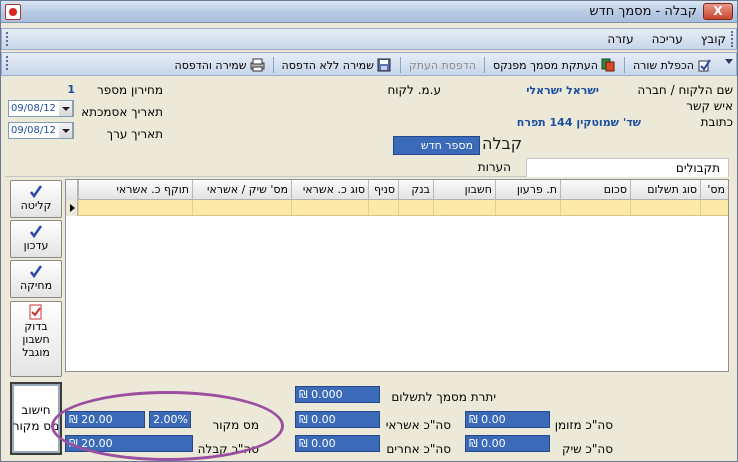 This screenshot has height=462, width=738. I want to click on check-total-label: סה"כ שיק, so click(587, 449).